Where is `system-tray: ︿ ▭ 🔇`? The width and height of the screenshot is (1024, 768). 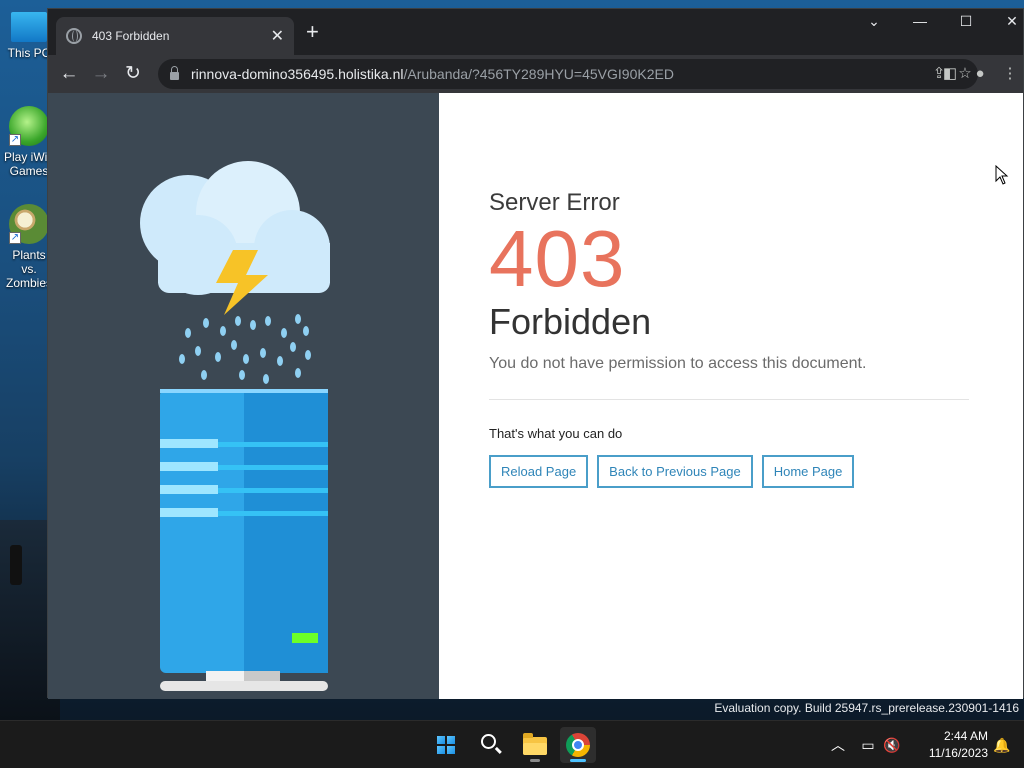
system-tray: ︿ ▭ 🔇 is located at coordinates (865, 744).